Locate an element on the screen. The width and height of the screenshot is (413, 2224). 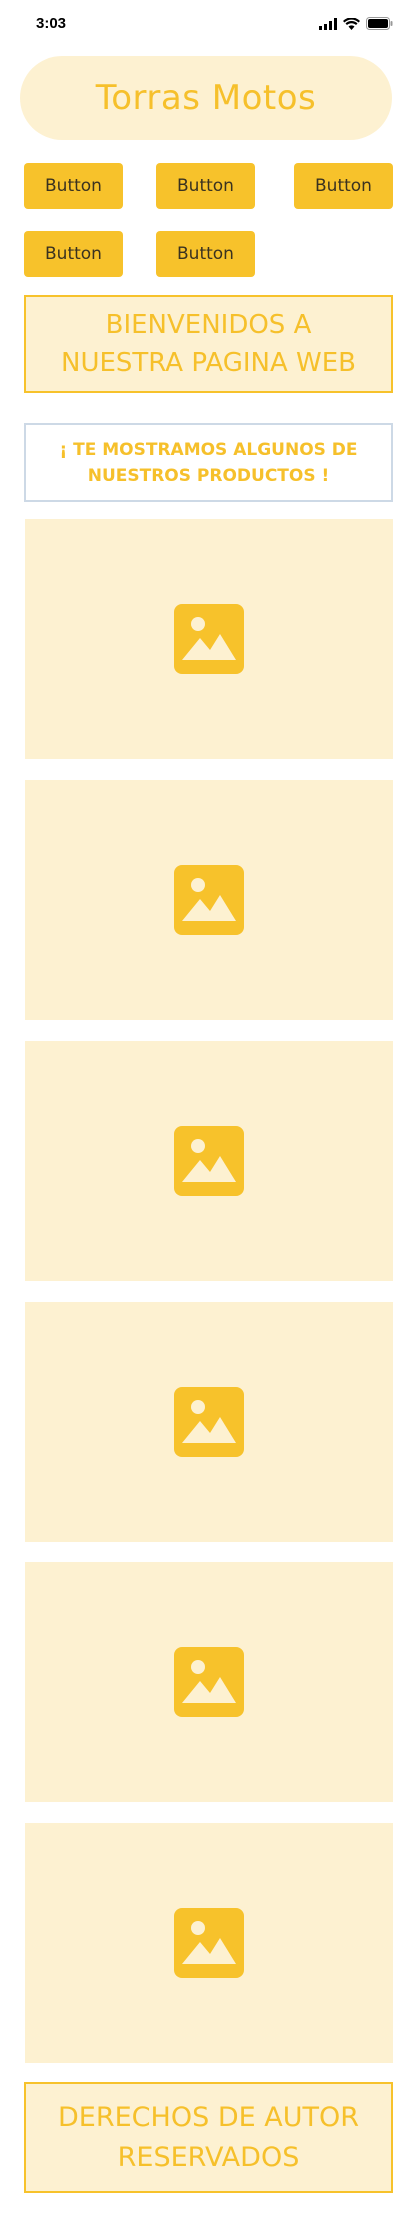
notice-line-1: ¡ TE MOSTRAMOS ALGUNOS DE is located at coordinates (208, 449).